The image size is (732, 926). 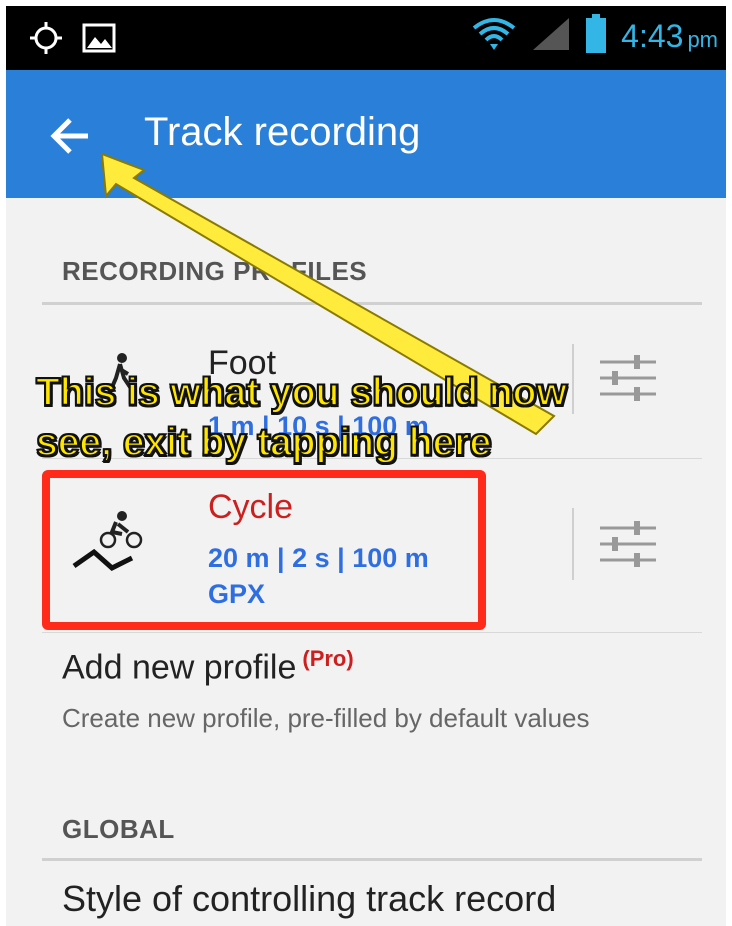 What do you see at coordinates (215, 271) in the screenshot?
I see `section-header-recording-profiles: RECORDING PROFILES` at bounding box center [215, 271].